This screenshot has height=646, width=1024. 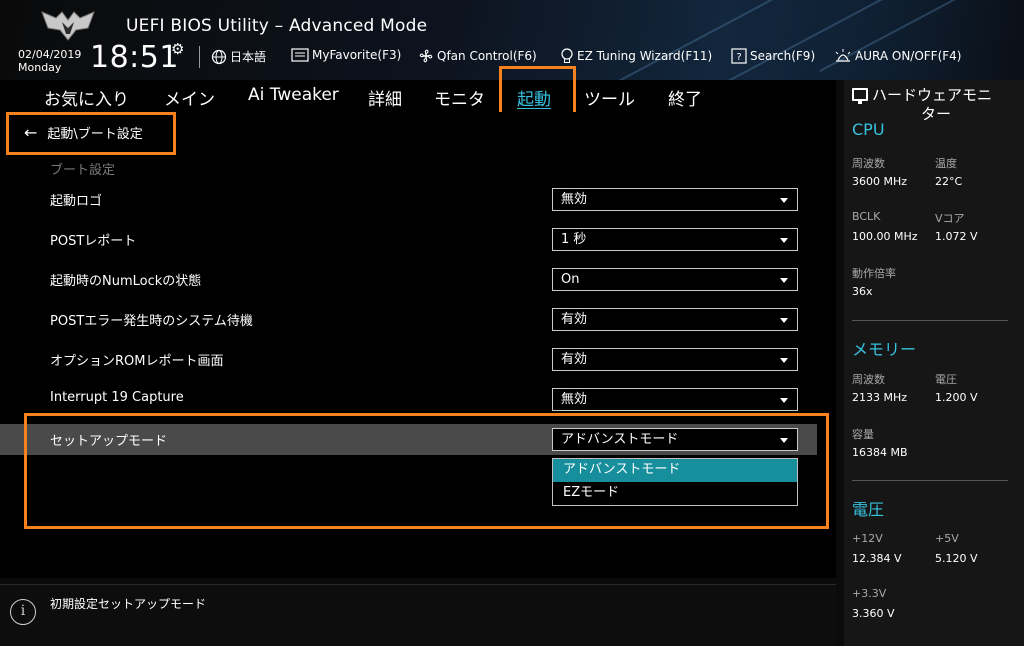 What do you see at coordinates (880, 452) in the screenshot?
I see `mem-capacity-value: 16384 MB` at bounding box center [880, 452].